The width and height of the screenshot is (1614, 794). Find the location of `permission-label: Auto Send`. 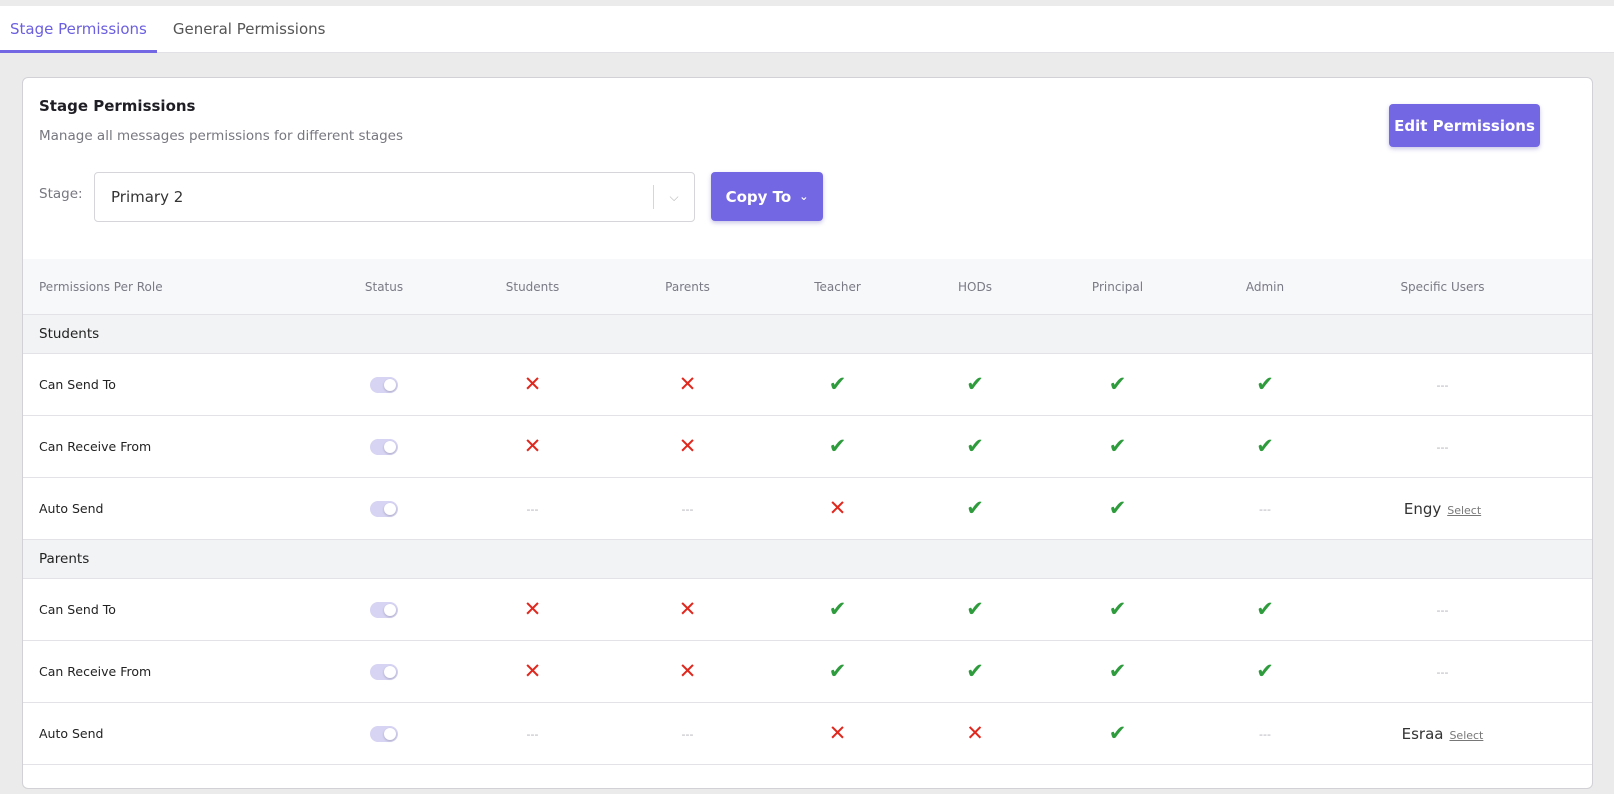

permission-label: Auto Send is located at coordinates (71, 733).